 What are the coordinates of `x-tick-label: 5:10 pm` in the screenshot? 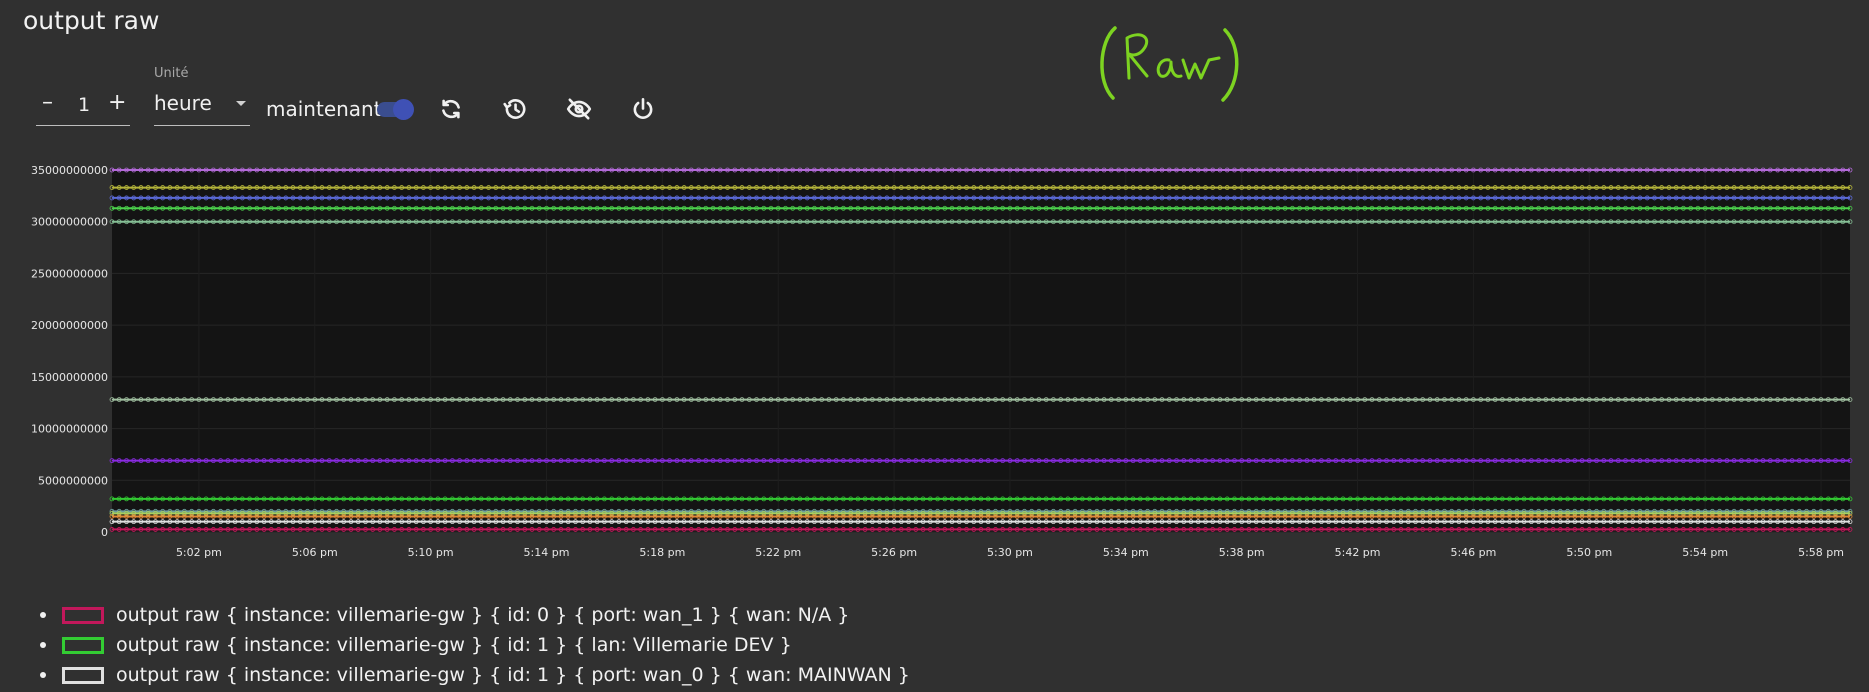 It's located at (431, 552).